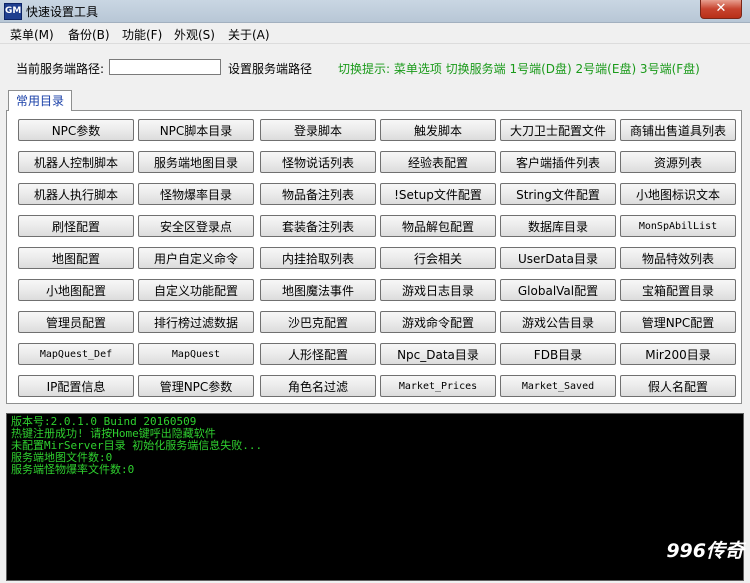 This screenshot has height=583, width=750. Describe the element at coordinates (705, 551) in the screenshot. I see `watermark: 996传奇` at that location.